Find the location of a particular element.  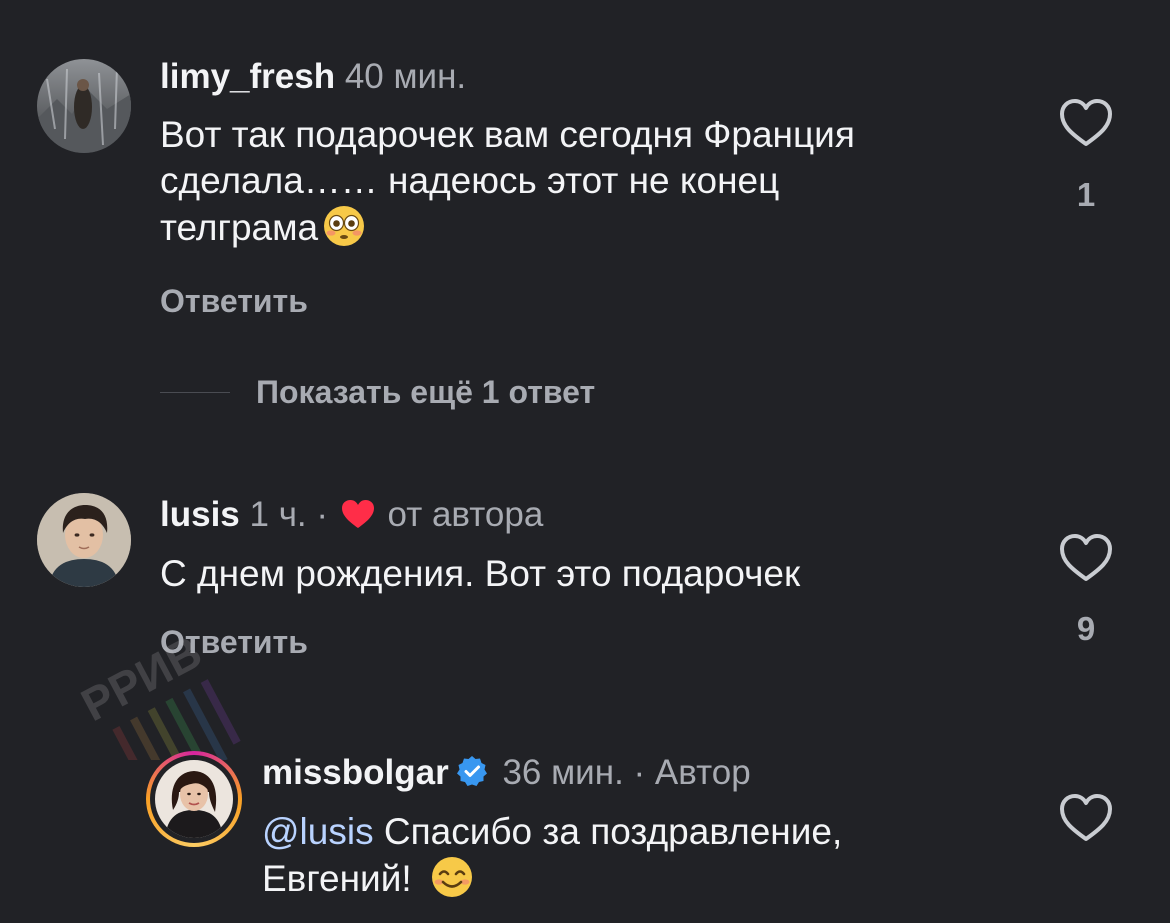

like-count: 9 is located at coordinates (1086, 628).